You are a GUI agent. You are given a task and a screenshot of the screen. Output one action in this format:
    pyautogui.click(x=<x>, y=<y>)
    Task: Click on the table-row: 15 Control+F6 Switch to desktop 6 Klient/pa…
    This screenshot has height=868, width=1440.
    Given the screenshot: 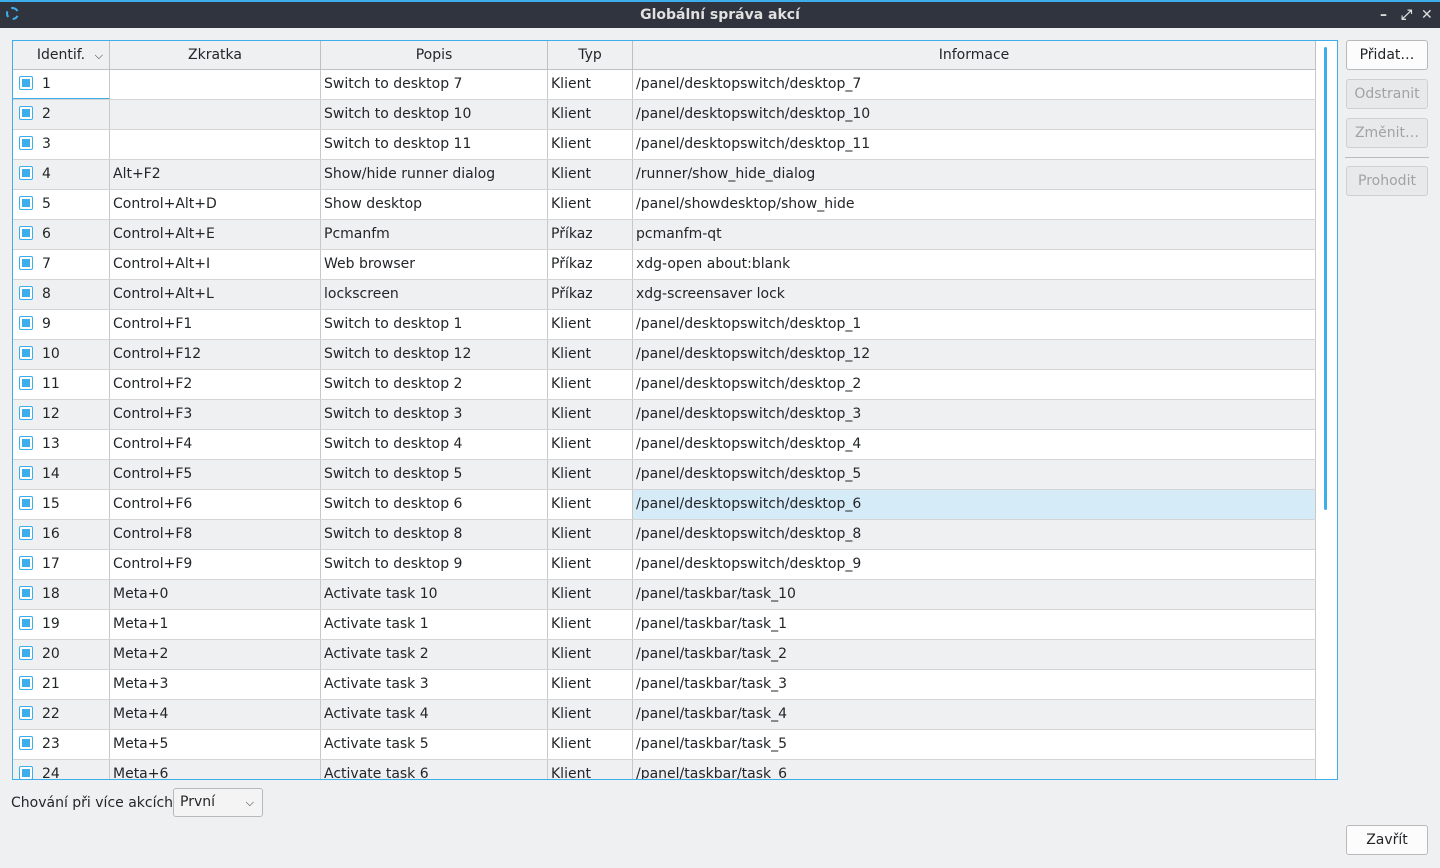 What is the action you would take?
    pyautogui.click(x=664, y=505)
    